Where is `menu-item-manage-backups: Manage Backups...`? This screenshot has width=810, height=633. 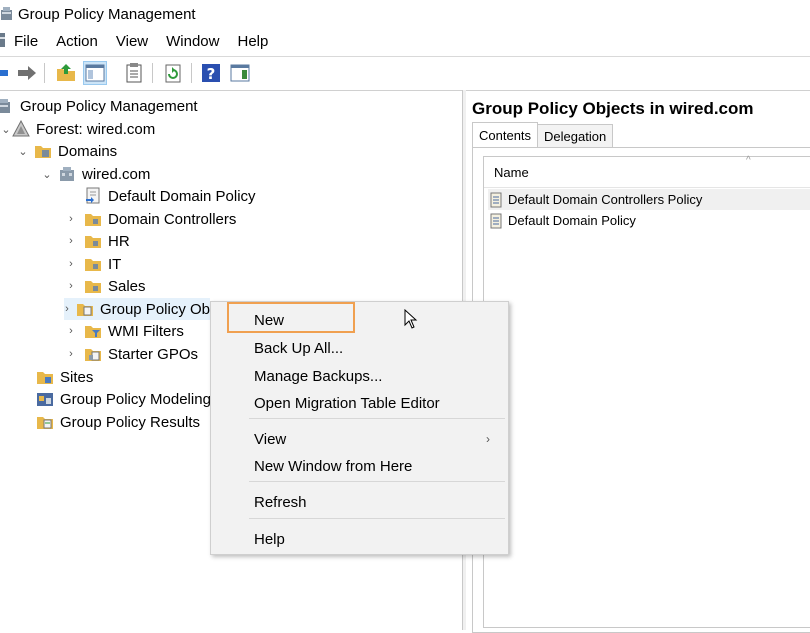 menu-item-manage-backups: Manage Backups... is located at coordinates (359, 376).